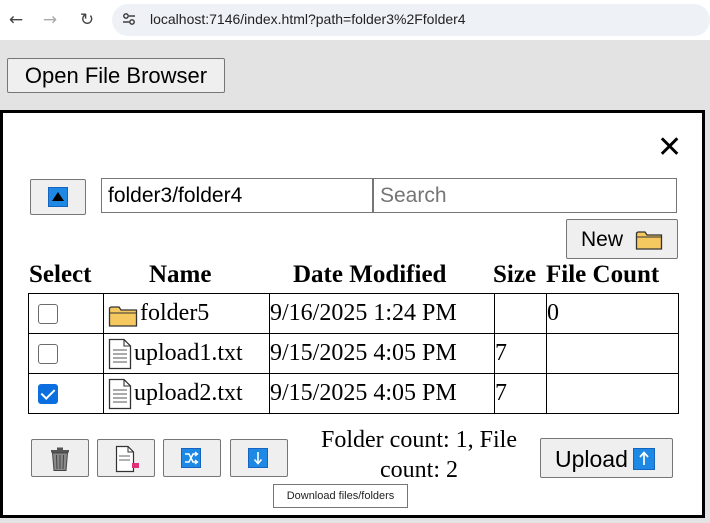 Image resolution: width=710 pixels, height=523 pixels. Describe the element at coordinates (363, 313) in the screenshot. I see `date-modified: 9/16/2025 1:24 PM` at that location.